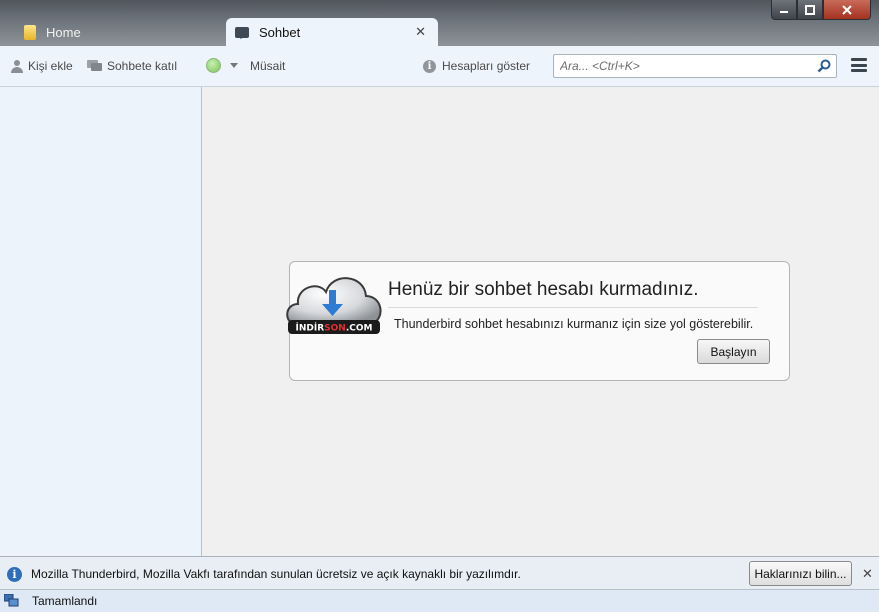 This screenshot has height=612, width=879. I want to click on tab-close-icon: ✕, so click(420, 32).